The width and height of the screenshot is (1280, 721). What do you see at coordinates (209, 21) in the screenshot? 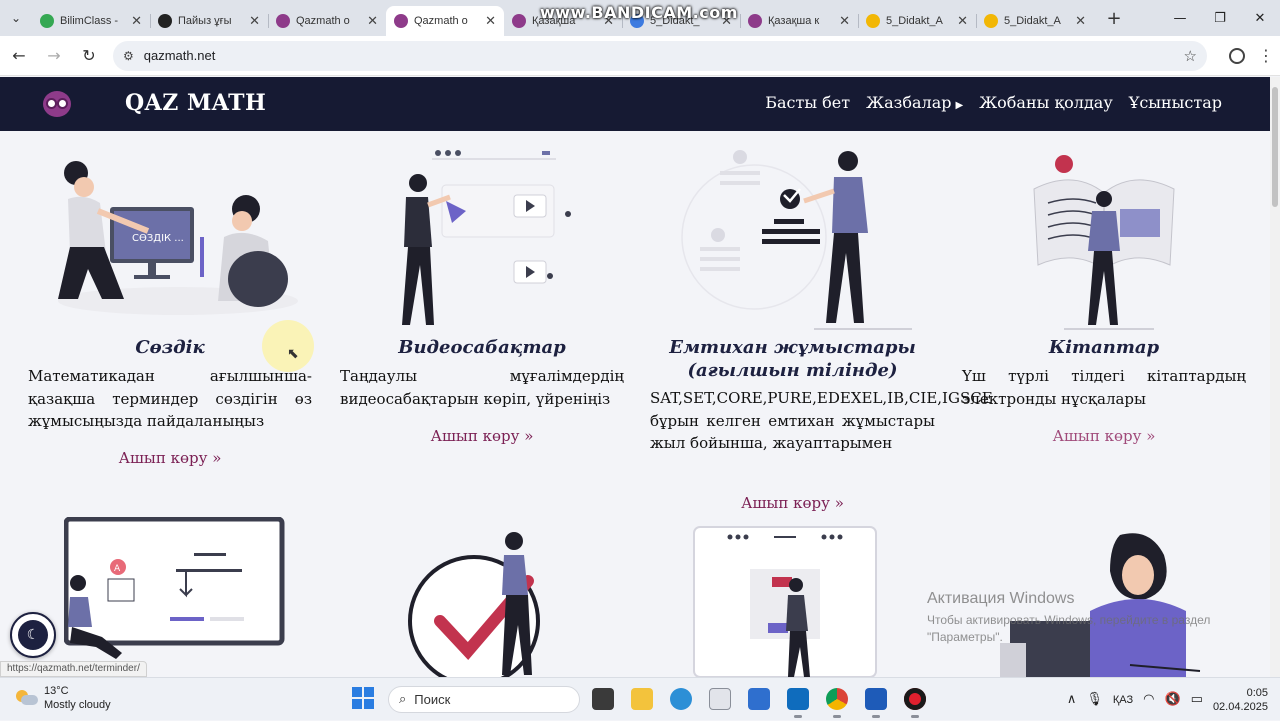
I see `browser-tab: Пайыз ұғы ✕` at bounding box center [209, 21].